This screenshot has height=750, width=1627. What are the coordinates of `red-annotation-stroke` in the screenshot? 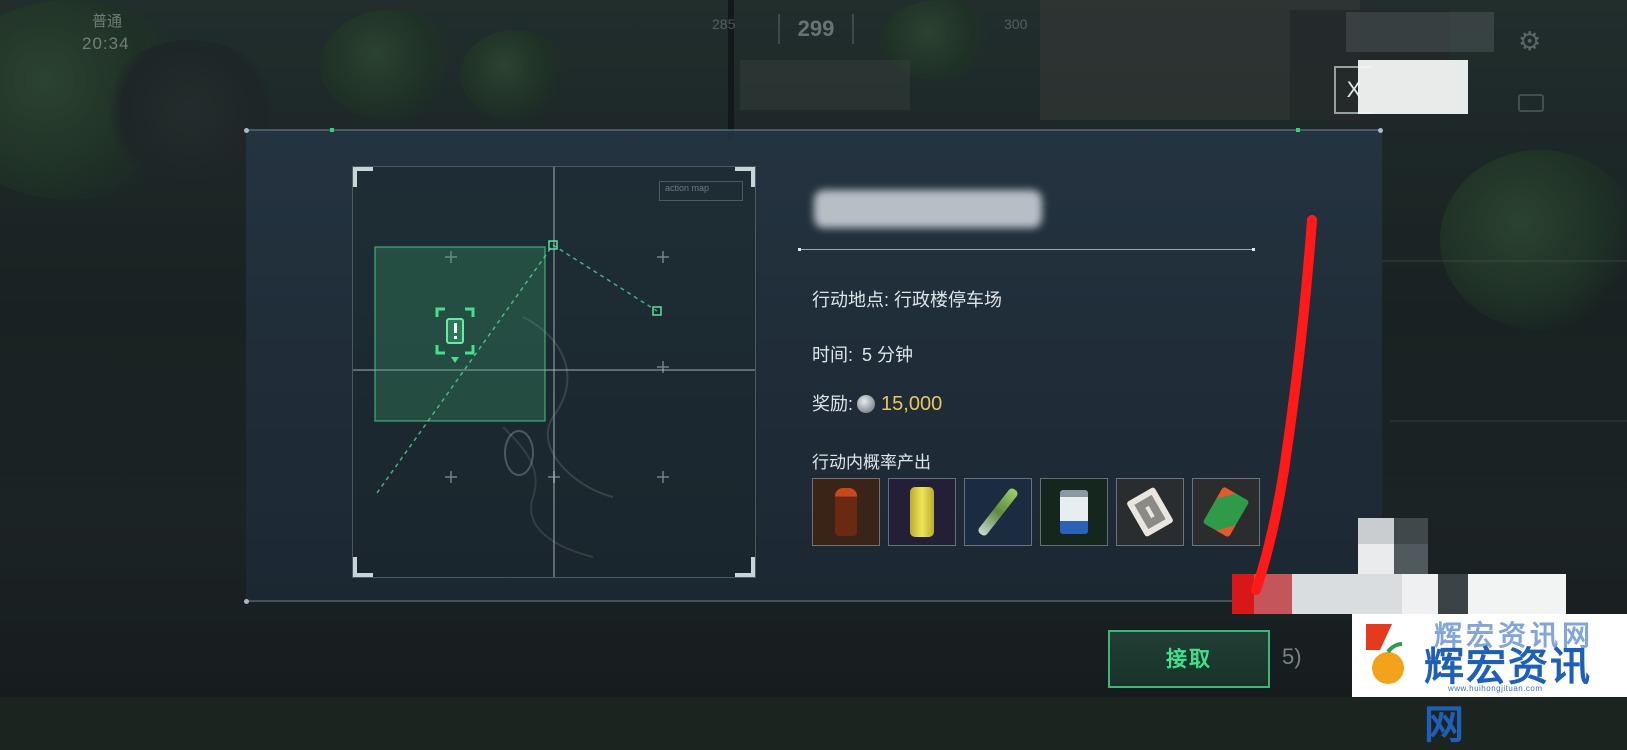 It's located at (1284, 405).